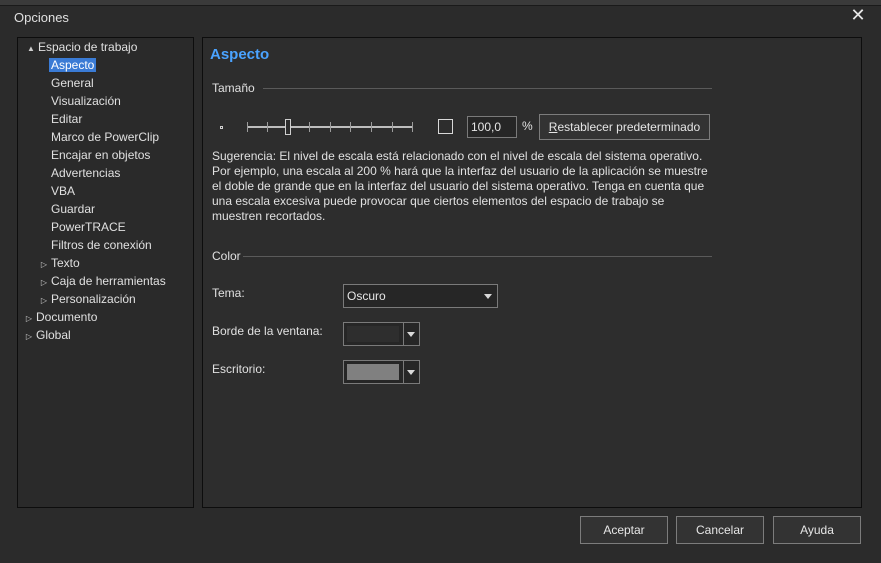 The width and height of the screenshot is (881, 563). Describe the element at coordinates (100, 155) in the screenshot. I see `tree-item-encajar-objetos: Encajar en objetos` at that location.